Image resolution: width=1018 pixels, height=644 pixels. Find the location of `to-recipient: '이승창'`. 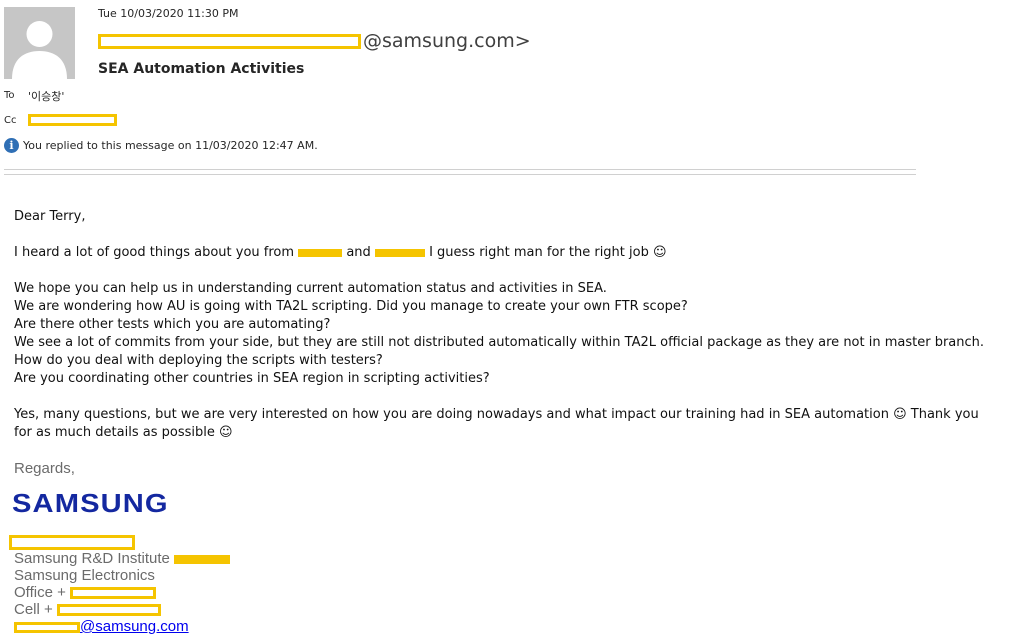

to-recipient: '이승창' is located at coordinates (46, 96).